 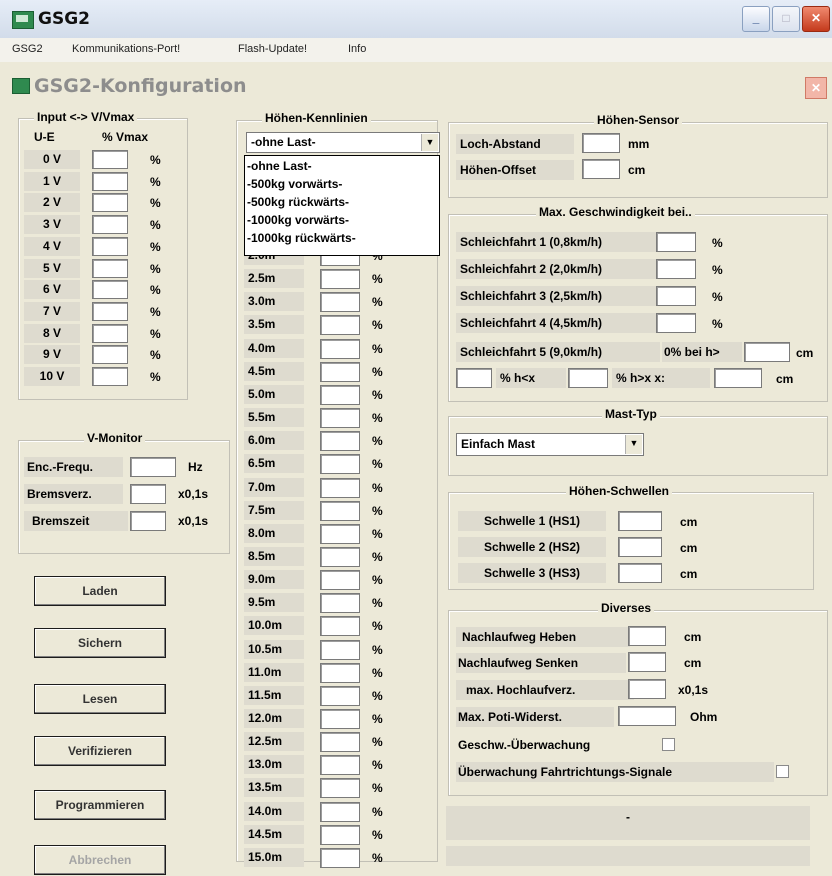 What do you see at coordinates (298, 220) in the screenshot?
I see `option-1000kg-vorwaerts: -1000kg vorwärts-` at bounding box center [298, 220].